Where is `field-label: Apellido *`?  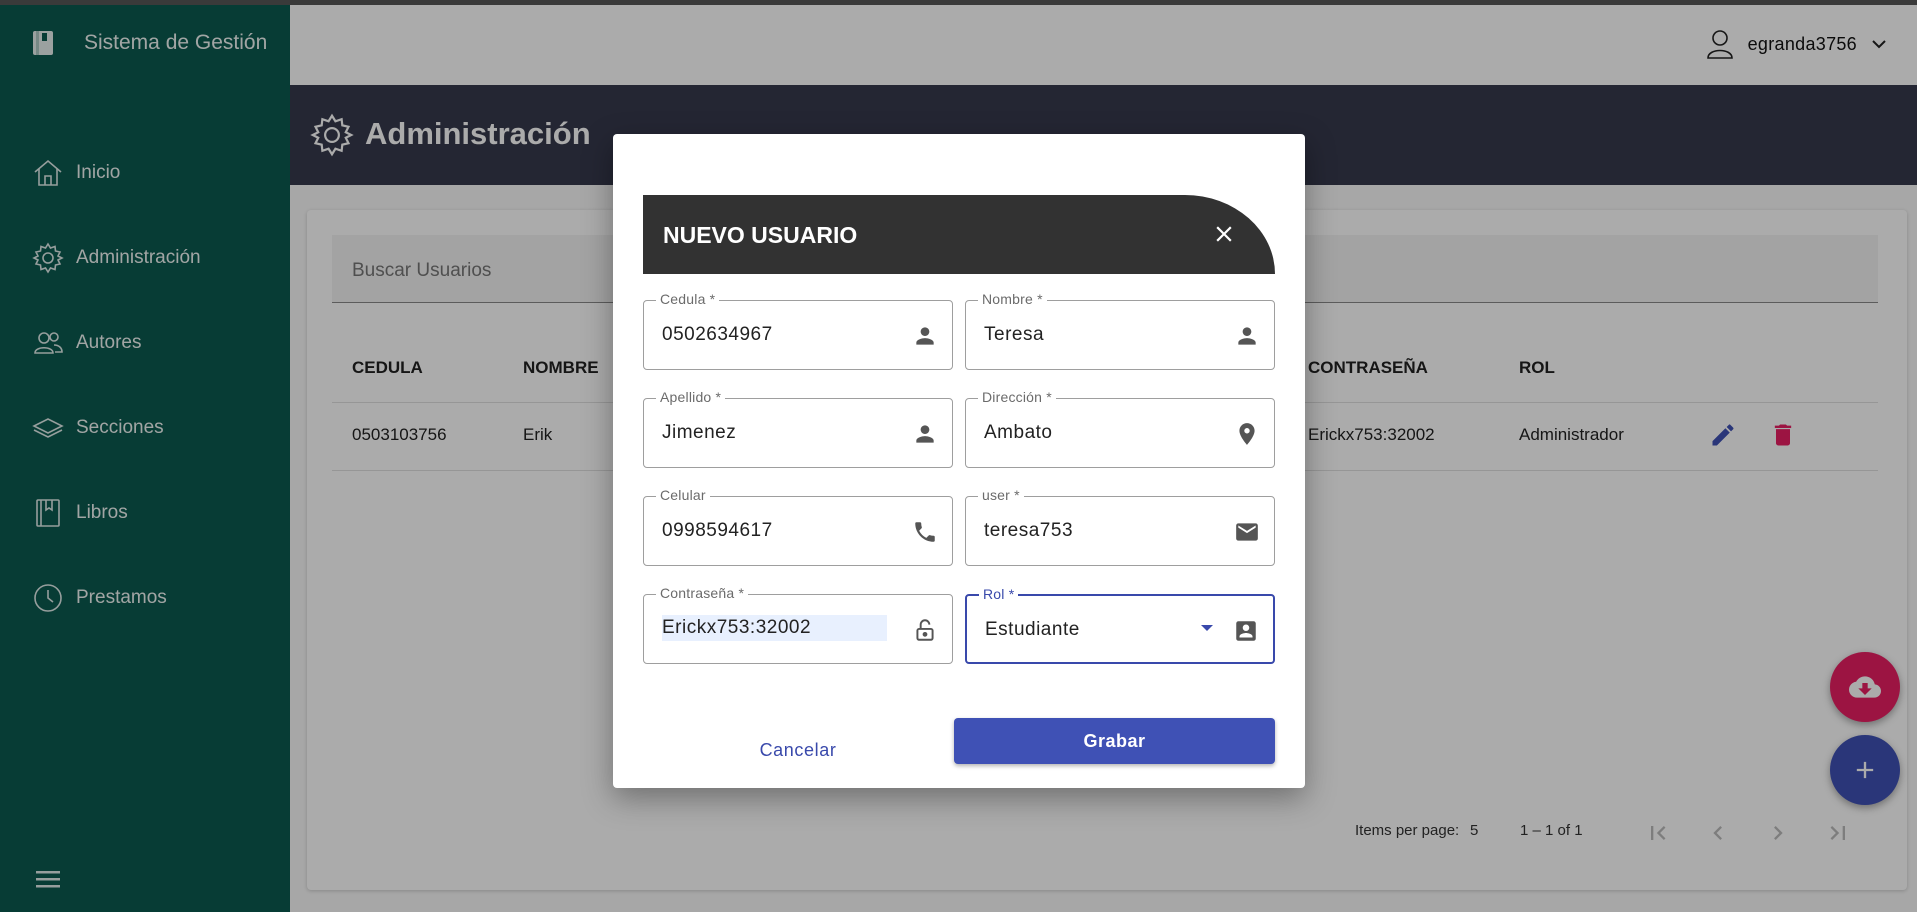 field-label: Apellido * is located at coordinates (691, 397).